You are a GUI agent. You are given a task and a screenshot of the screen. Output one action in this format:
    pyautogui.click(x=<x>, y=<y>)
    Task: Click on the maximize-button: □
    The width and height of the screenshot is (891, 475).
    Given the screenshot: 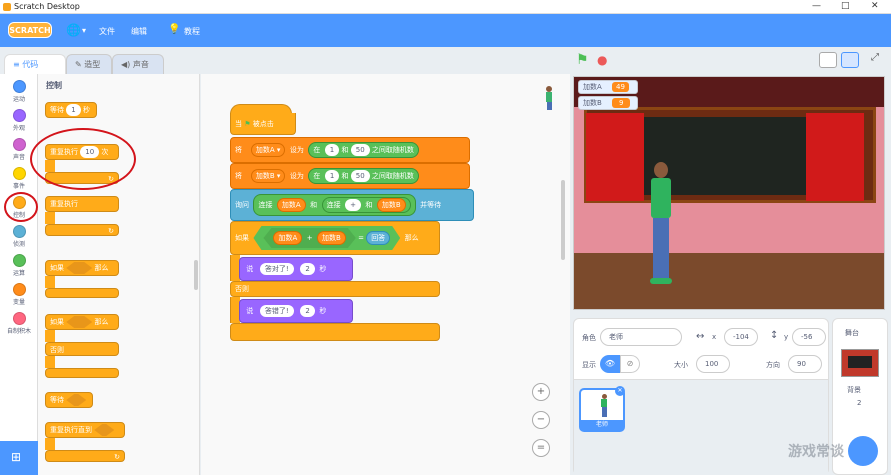 What is the action you would take?
    pyautogui.click(x=845, y=6)
    